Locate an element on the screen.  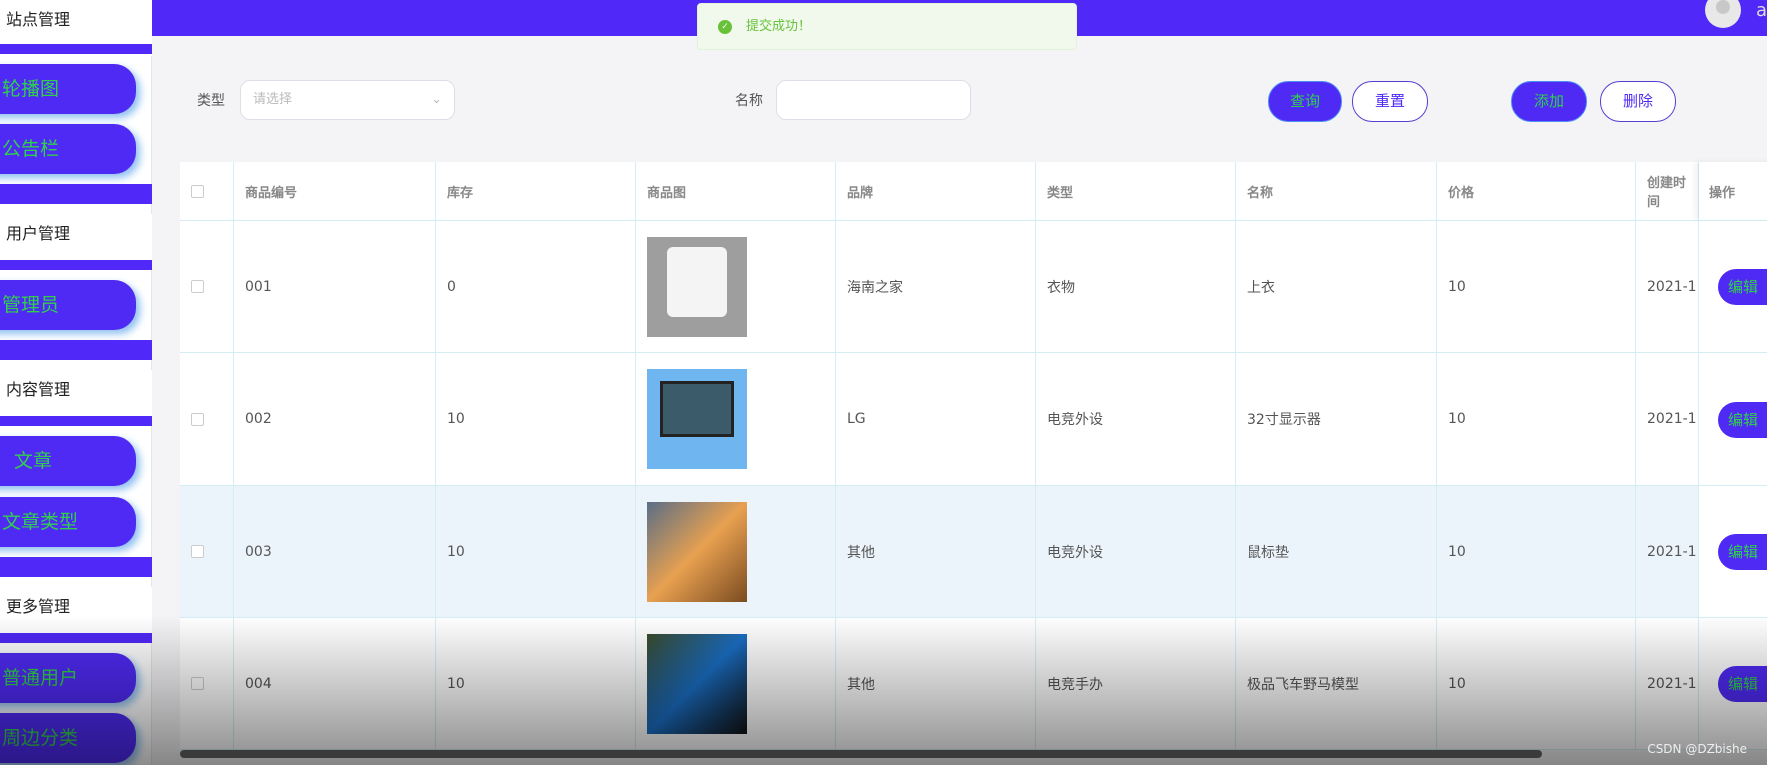
avatar is located at coordinates (1723, 14).